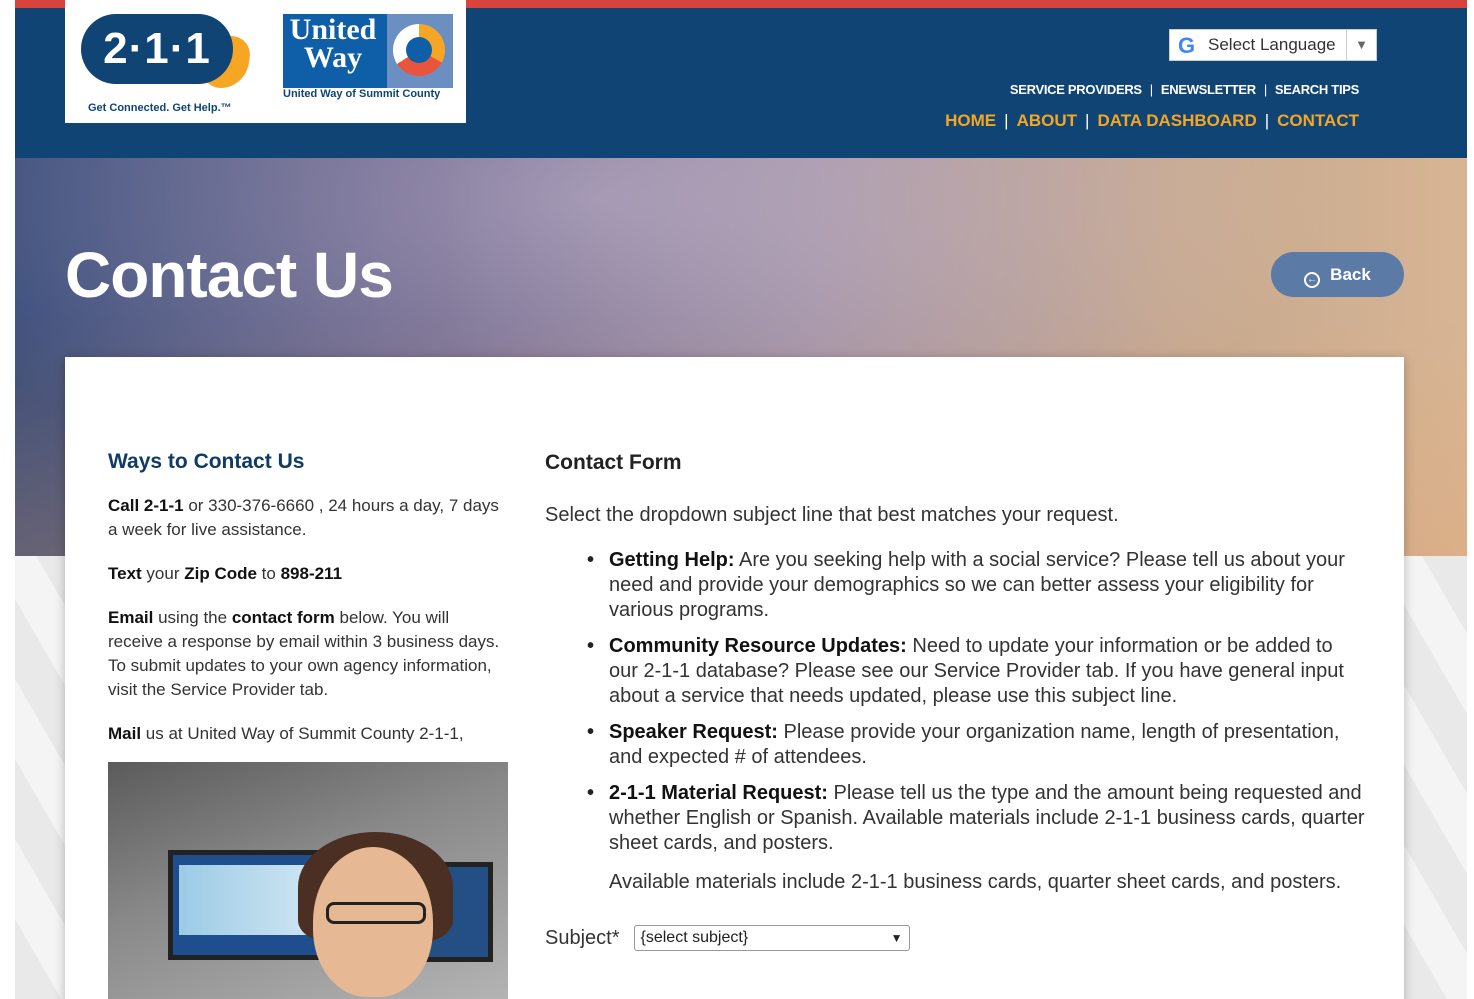 The height and width of the screenshot is (999, 1474). Describe the element at coordinates (771, 938) in the screenshot. I see `subject-select: {select subject} ▼` at that location.